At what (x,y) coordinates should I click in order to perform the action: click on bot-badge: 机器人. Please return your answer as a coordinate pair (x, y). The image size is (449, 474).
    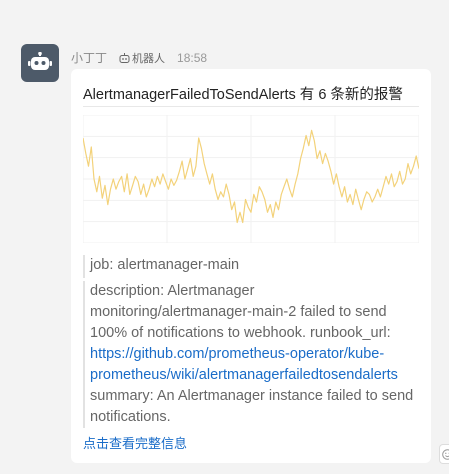
    Looking at the image, I should click on (142, 58).